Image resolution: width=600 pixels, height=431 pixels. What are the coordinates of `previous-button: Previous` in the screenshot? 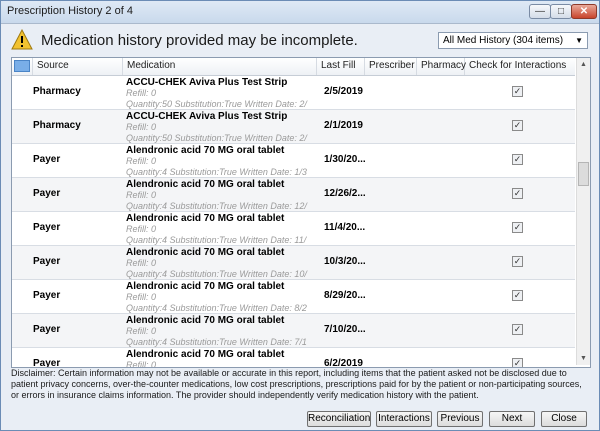 It's located at (460, 419).